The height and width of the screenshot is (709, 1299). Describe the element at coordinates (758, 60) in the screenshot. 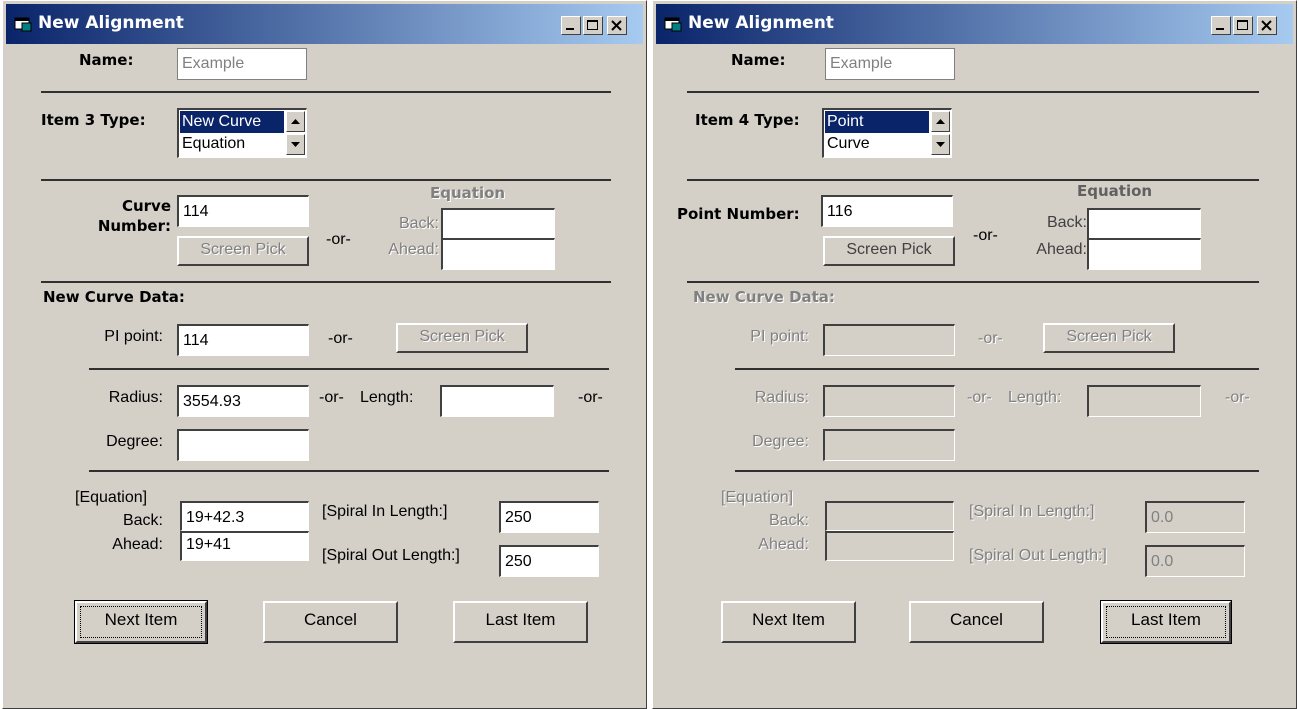

I see `name-label: Name:` at that location.